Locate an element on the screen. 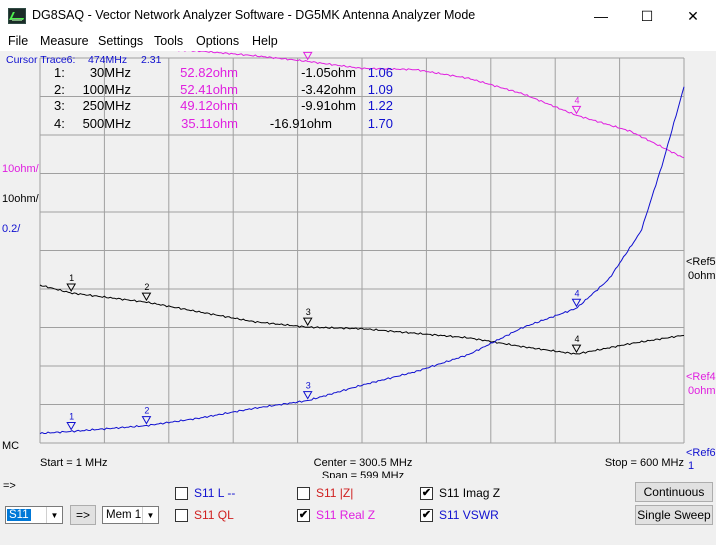 Image resolution: width=716 pixels, height=545 pixels. checkbox-label: S11 |Z| is located at coordinates (335, 493).